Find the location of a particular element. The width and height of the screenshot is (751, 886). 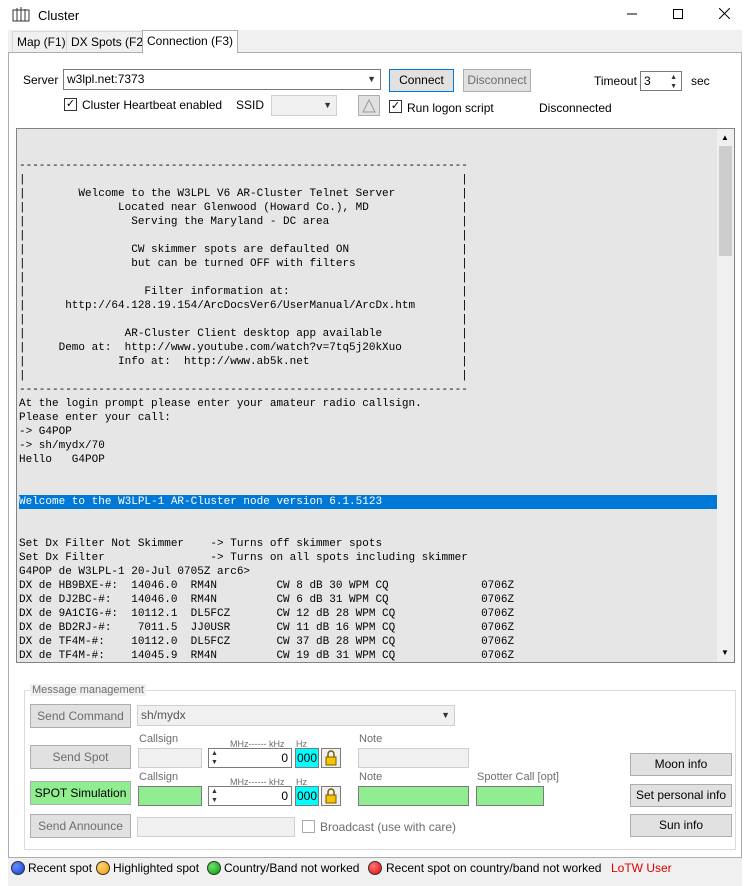

timeout-label: Timeout is located at coordinates (615, 81).